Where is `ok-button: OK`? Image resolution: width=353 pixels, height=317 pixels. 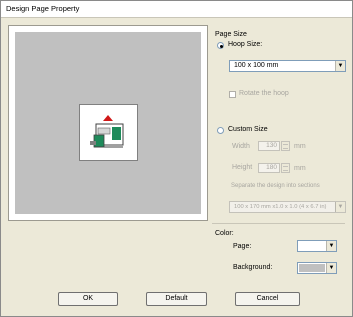 ok-button: OK is located at coordinates (88, 299).